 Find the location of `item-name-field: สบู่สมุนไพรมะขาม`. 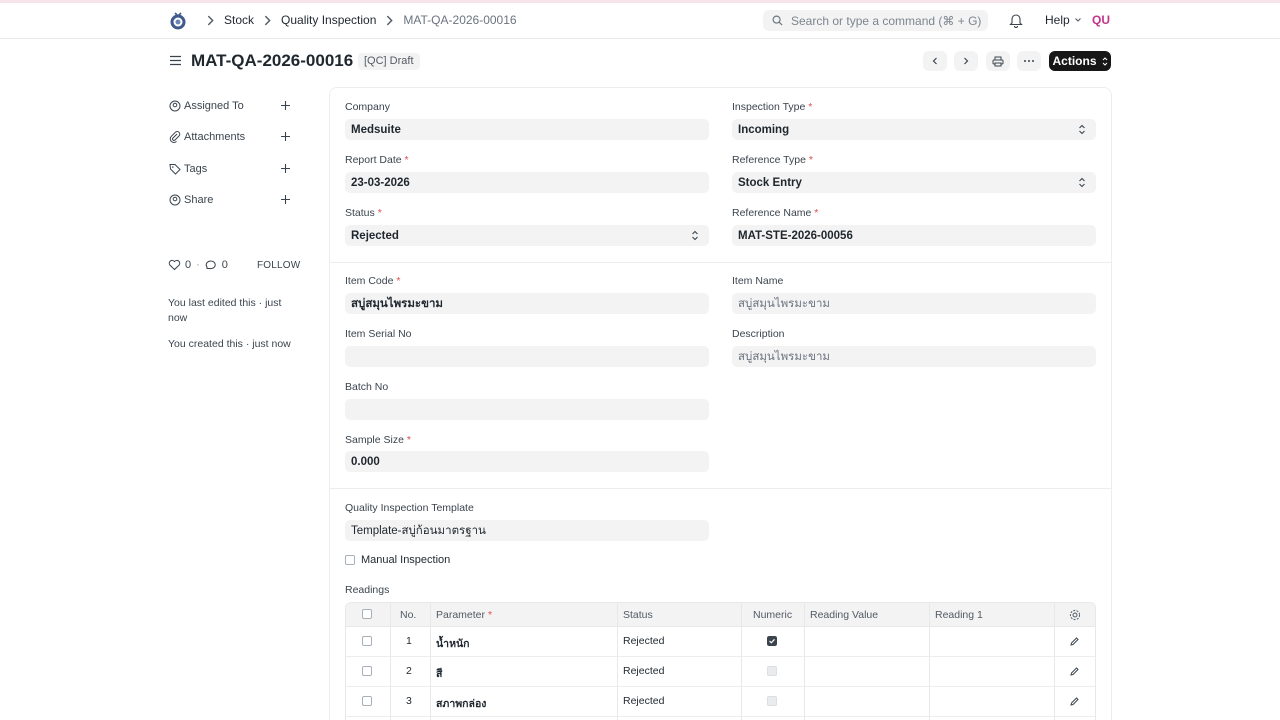

item-name-field: สบู่สมุนไพรมะขาม is located at coordinates (914, 303).